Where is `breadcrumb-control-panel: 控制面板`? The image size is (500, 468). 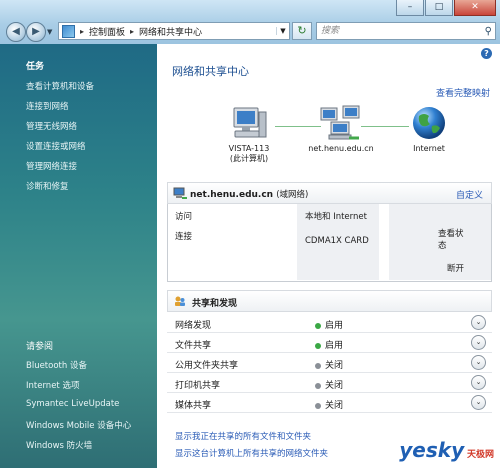 breadcrumb-control-panel: 控制面板 is located at coordinates (107, 31).